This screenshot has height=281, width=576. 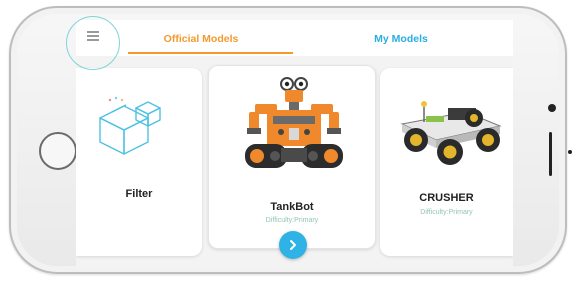 What do you see at coordinates (93, 43) in the screenshot?
I see `menu-button-ring` at bounding box center [93, 43].